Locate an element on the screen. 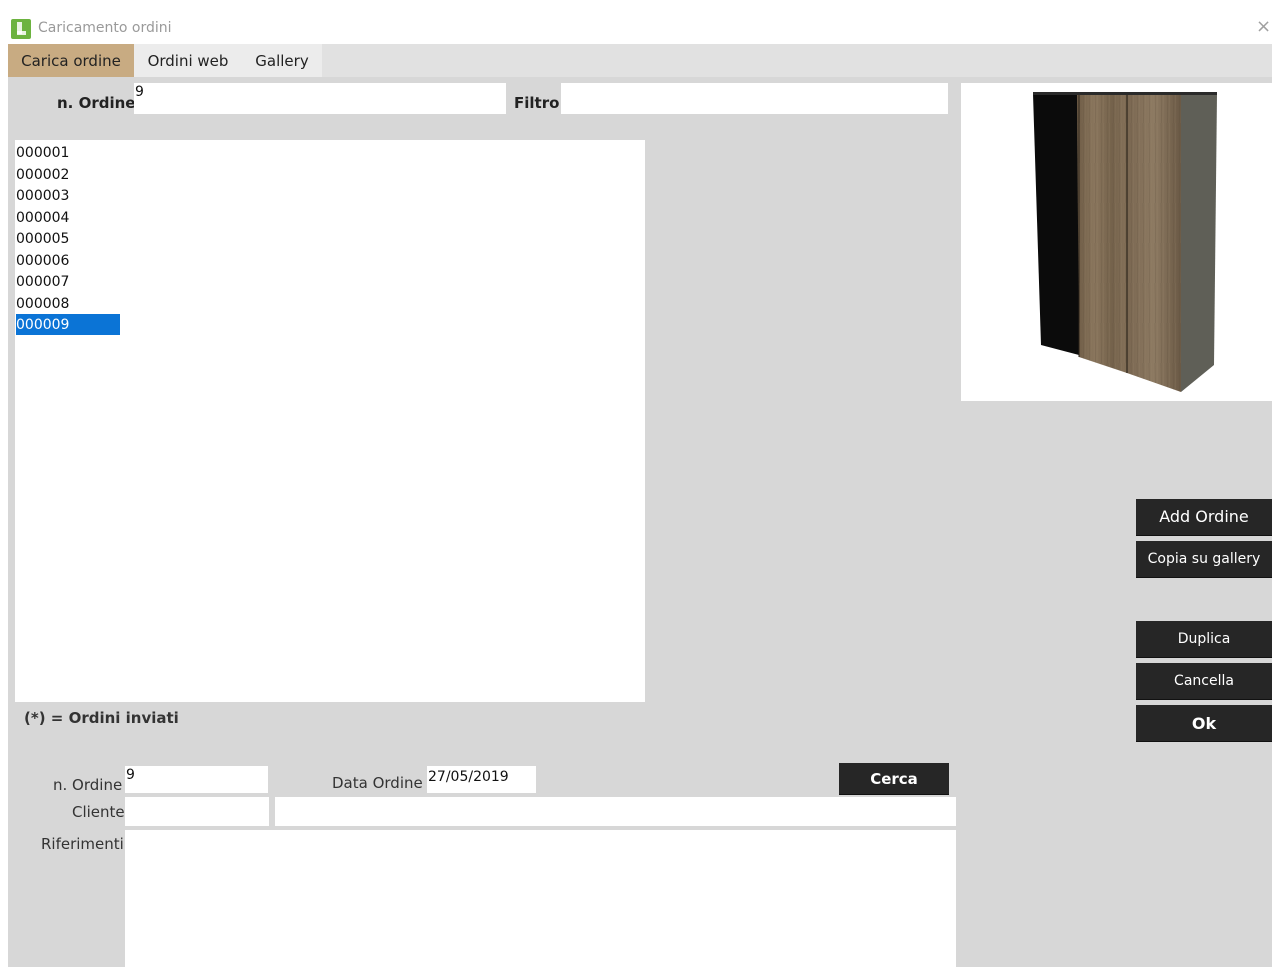 The image size is (1272, 967). order-number-input: 9 is located at coordinates (320, 98).